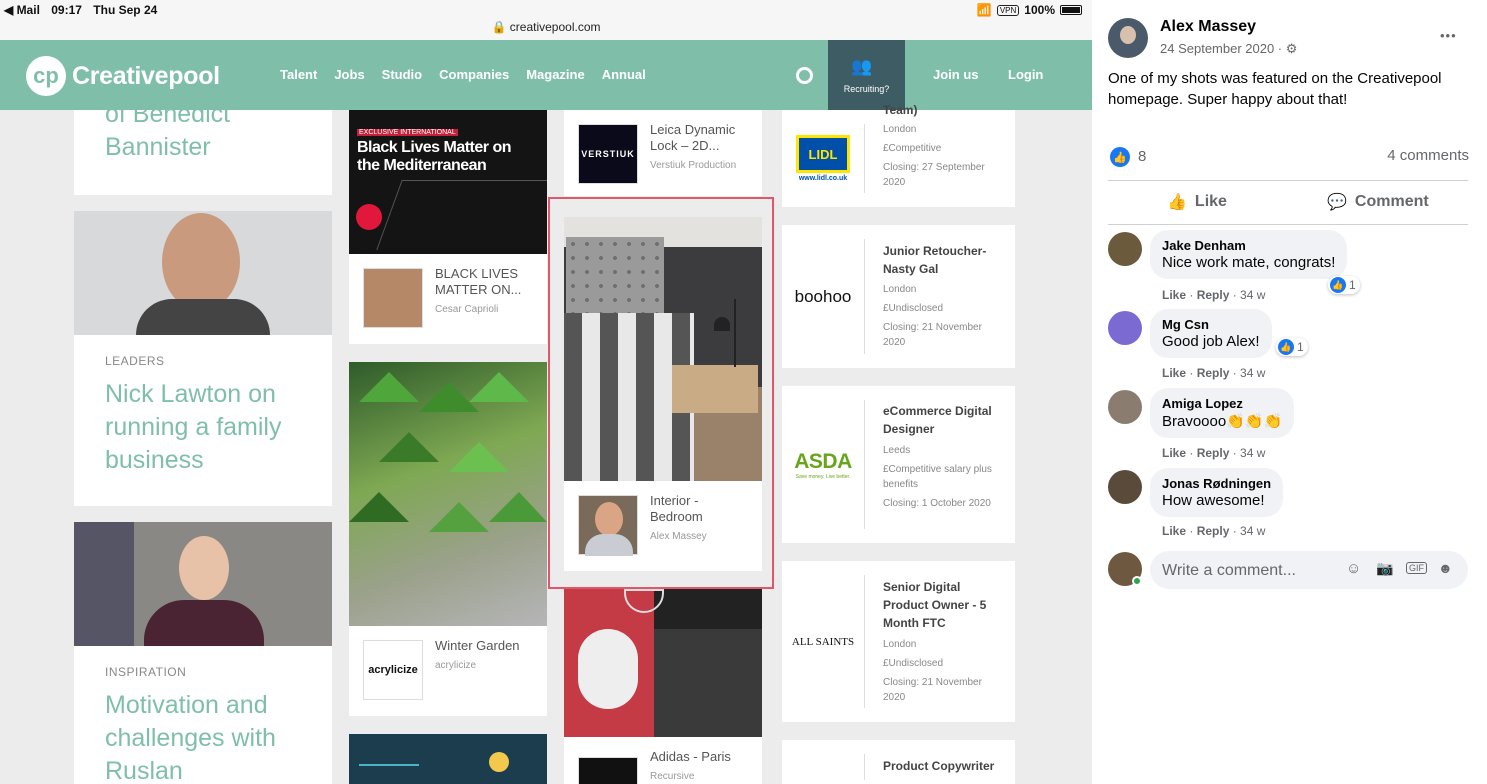 This screenshot has width=1487, height=784. Describe the element at coordinates (1448, 35) in the screenshot. I see `more-options-icon: •••` at that location.